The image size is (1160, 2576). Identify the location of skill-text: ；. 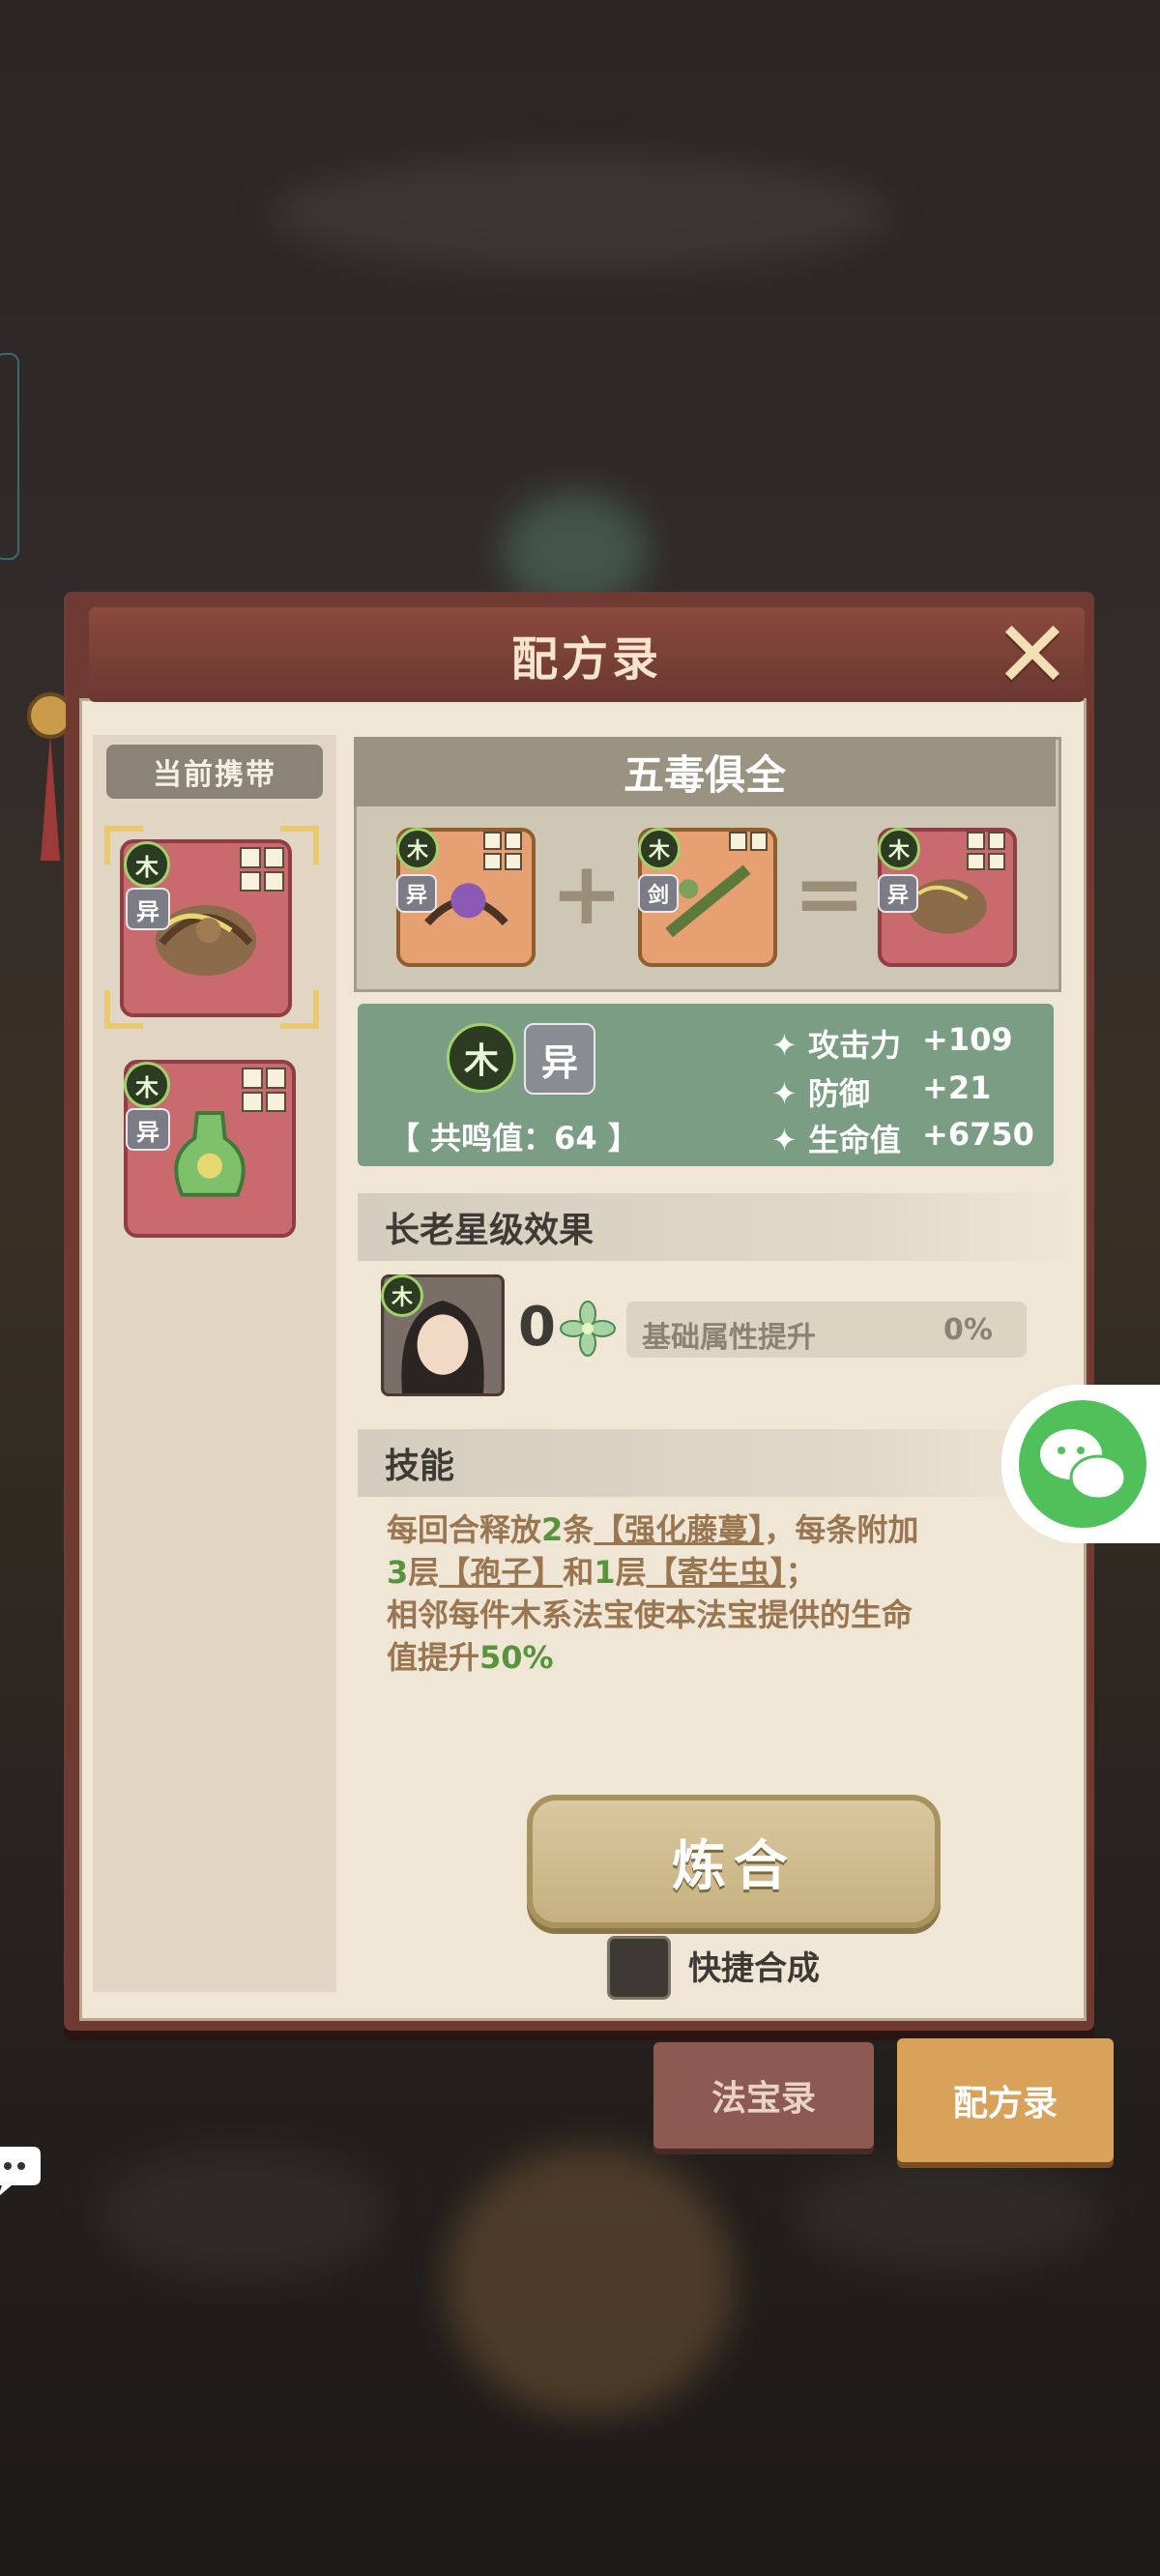
(801, 1572).